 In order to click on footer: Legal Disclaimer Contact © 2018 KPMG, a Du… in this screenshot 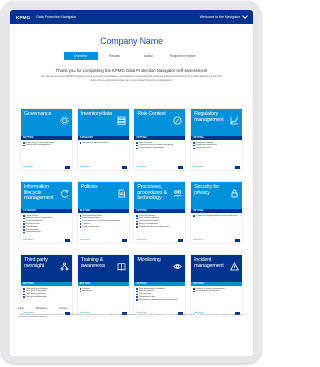, I will do `click(132, 313)`.